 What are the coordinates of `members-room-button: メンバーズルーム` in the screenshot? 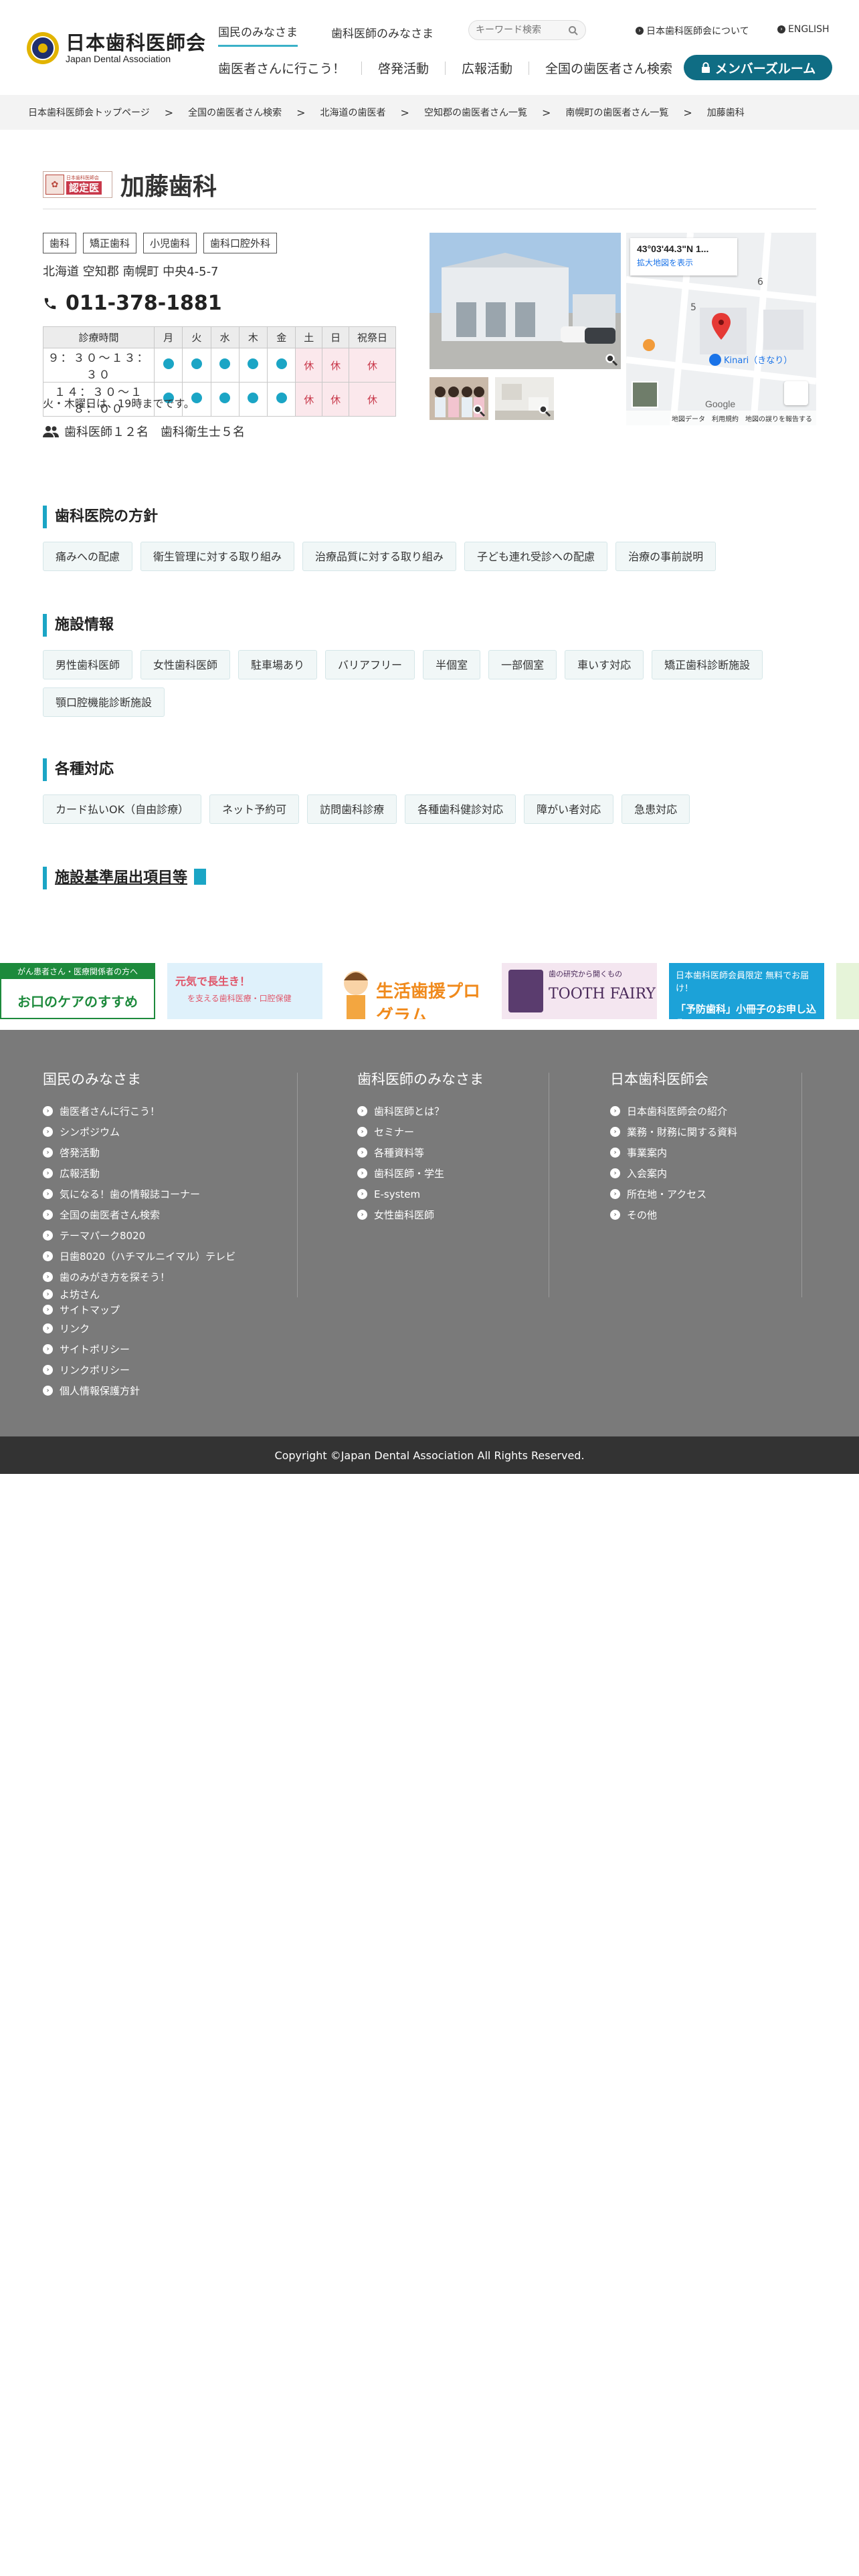 It's located at (758, 67).